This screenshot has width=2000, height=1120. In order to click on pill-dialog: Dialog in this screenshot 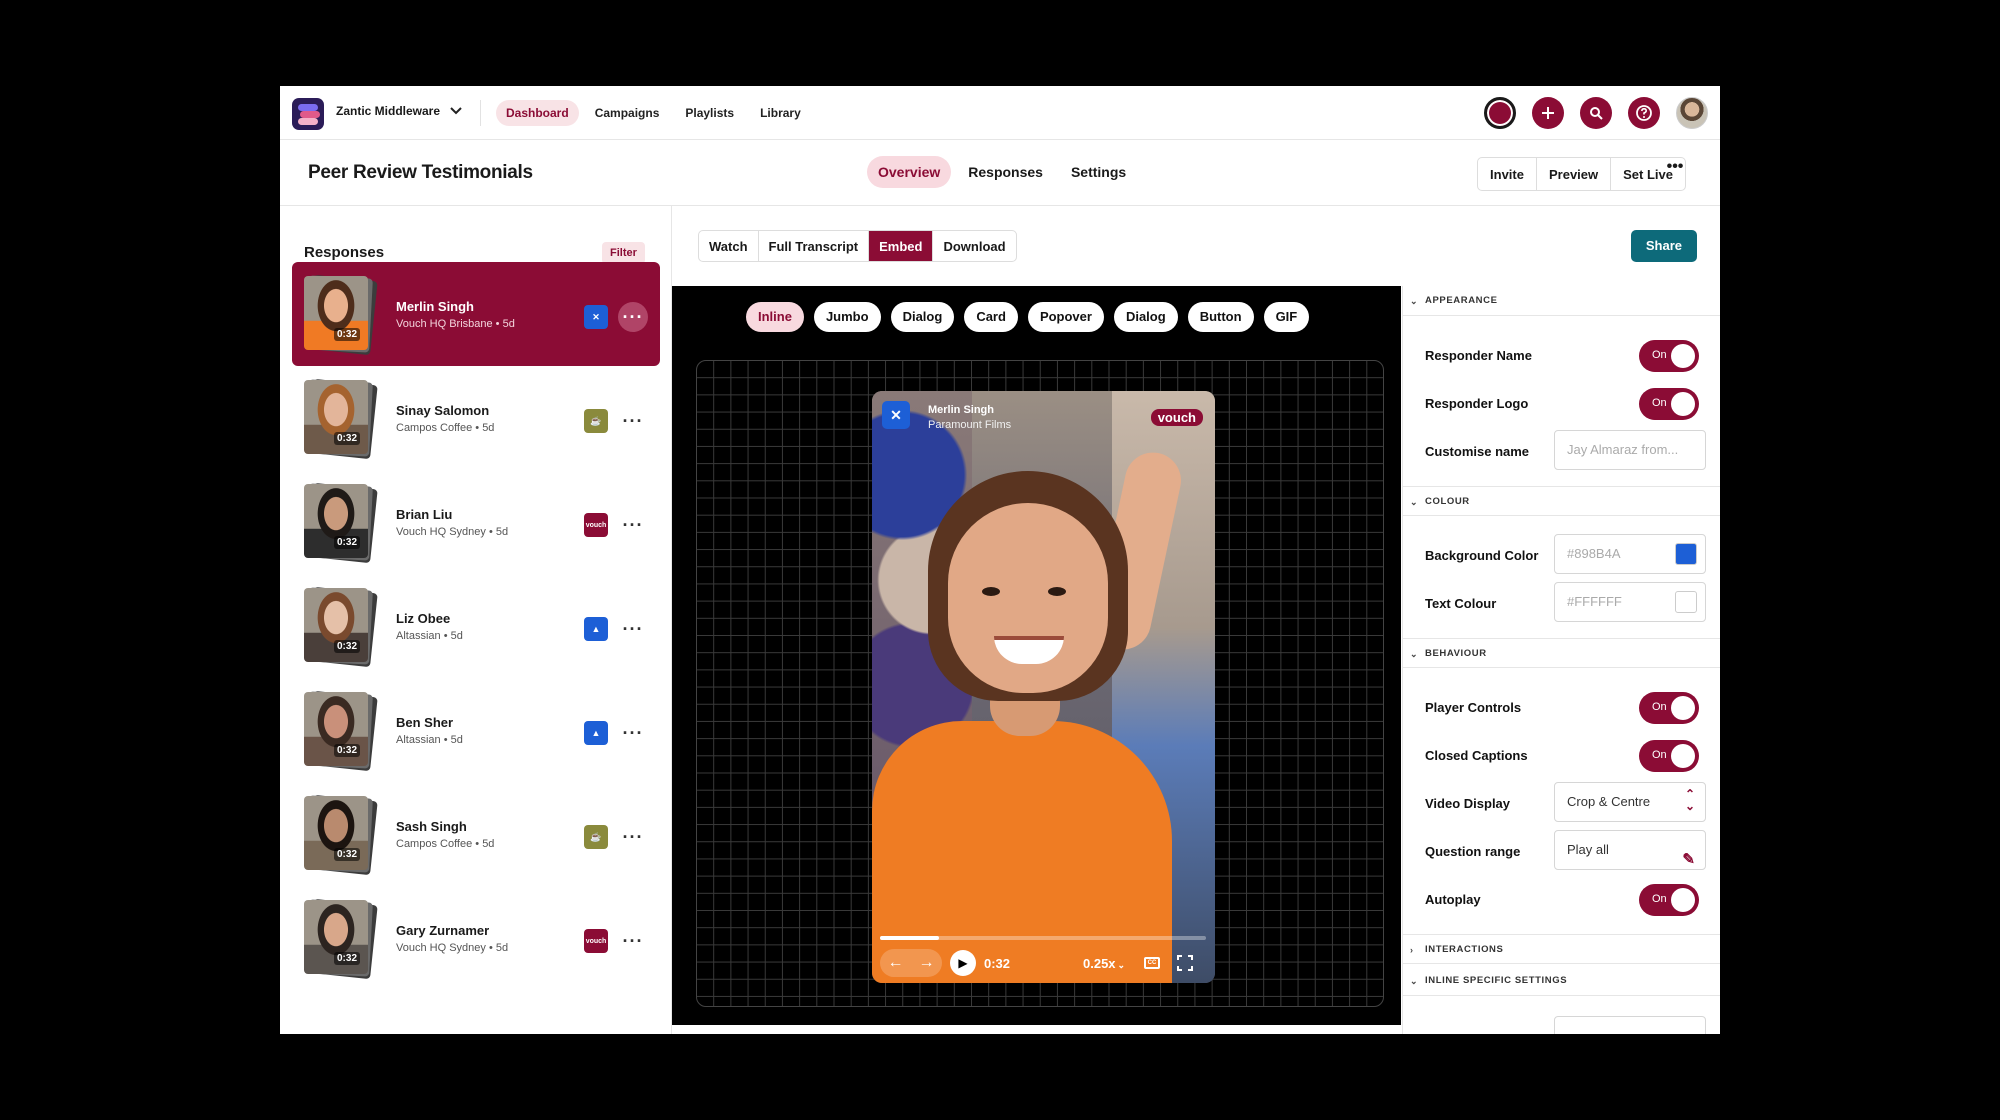, I will do `click(922, 317)`.